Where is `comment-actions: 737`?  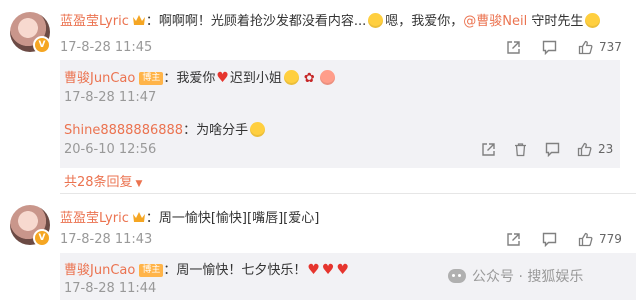 comment-actions: 737 is located at coordinates (563, 47).